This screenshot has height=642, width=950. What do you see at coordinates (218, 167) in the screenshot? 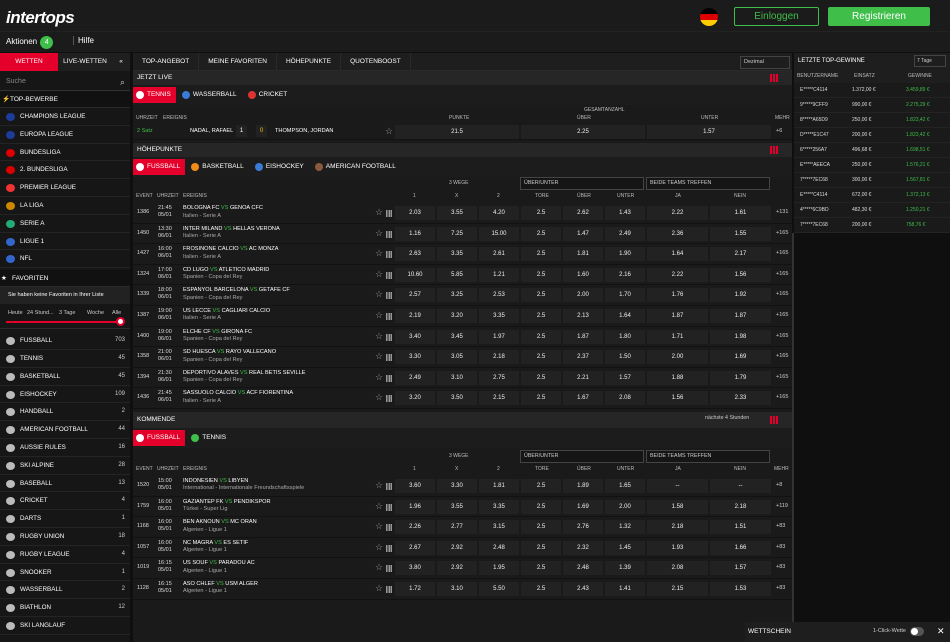
I see `hl-tab-basketball: BASKETBALL` at bounding box center [218, 167].